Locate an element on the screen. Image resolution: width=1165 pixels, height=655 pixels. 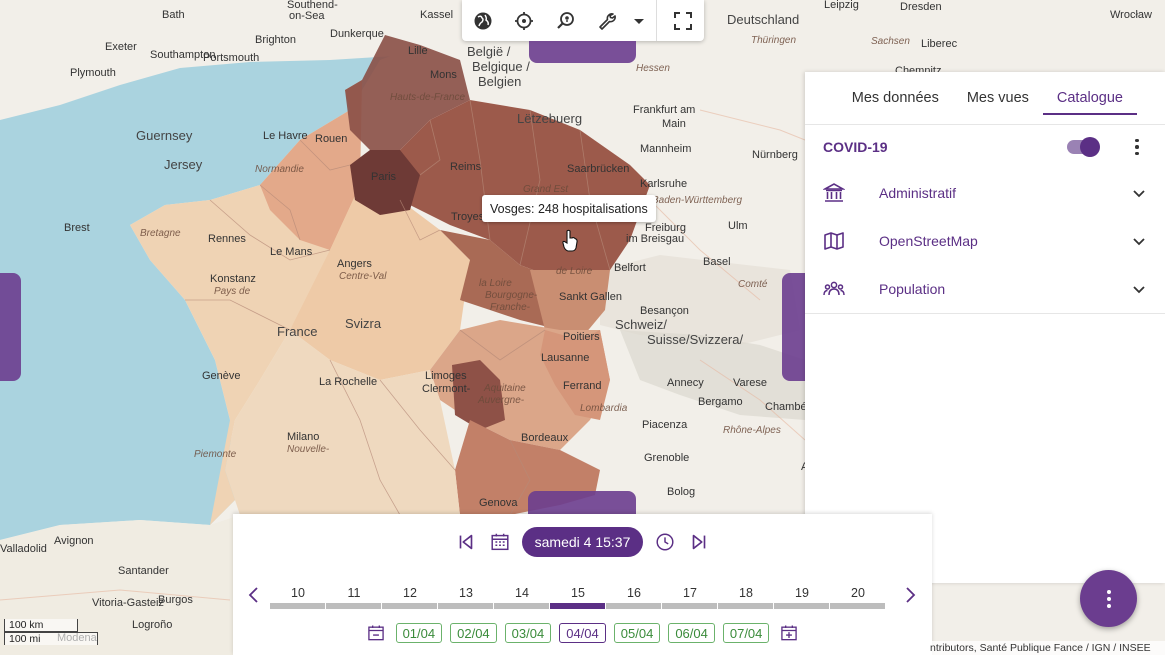
layer-header: COVID-19 is located at coordinates (985, 147).